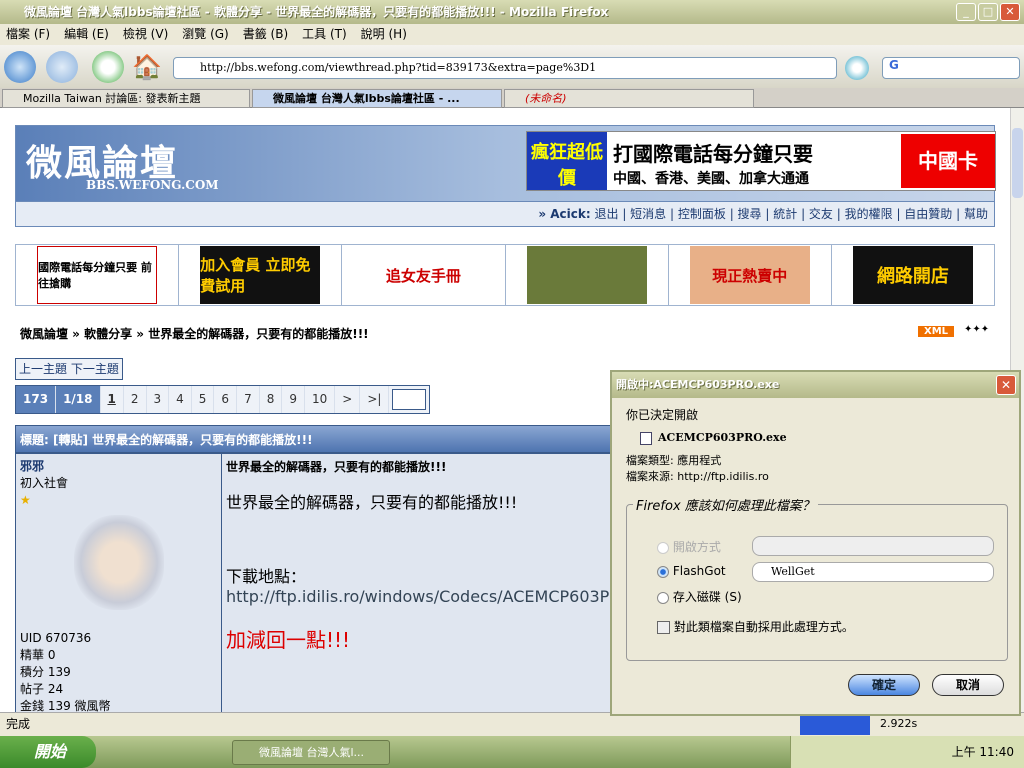 The image size is (1024, 768). Describe the element at coordinates (899, 723) in the screenshot. I see `page-load-timer: 2.922s` at that location.